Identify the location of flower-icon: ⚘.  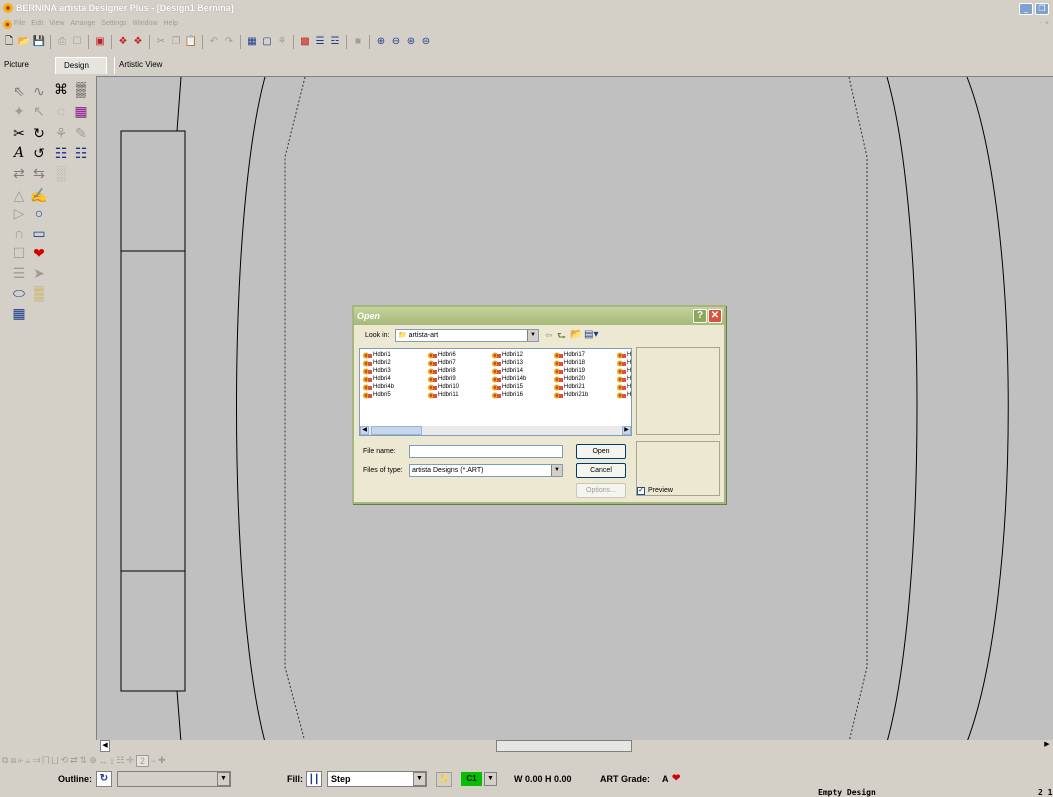
(61, 133).